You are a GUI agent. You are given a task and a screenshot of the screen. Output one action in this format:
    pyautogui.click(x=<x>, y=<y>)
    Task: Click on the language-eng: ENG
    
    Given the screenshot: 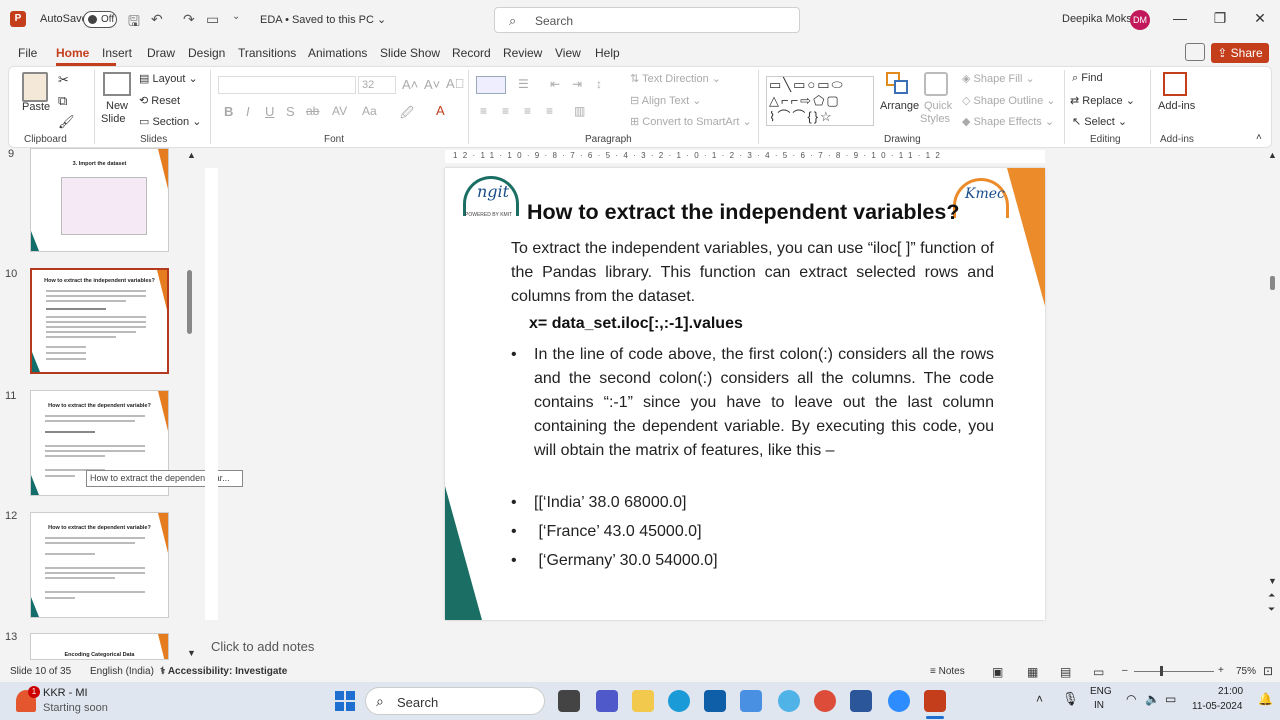 What is the action you would take?
    pyautogui.click(x=1101, y=691)
    